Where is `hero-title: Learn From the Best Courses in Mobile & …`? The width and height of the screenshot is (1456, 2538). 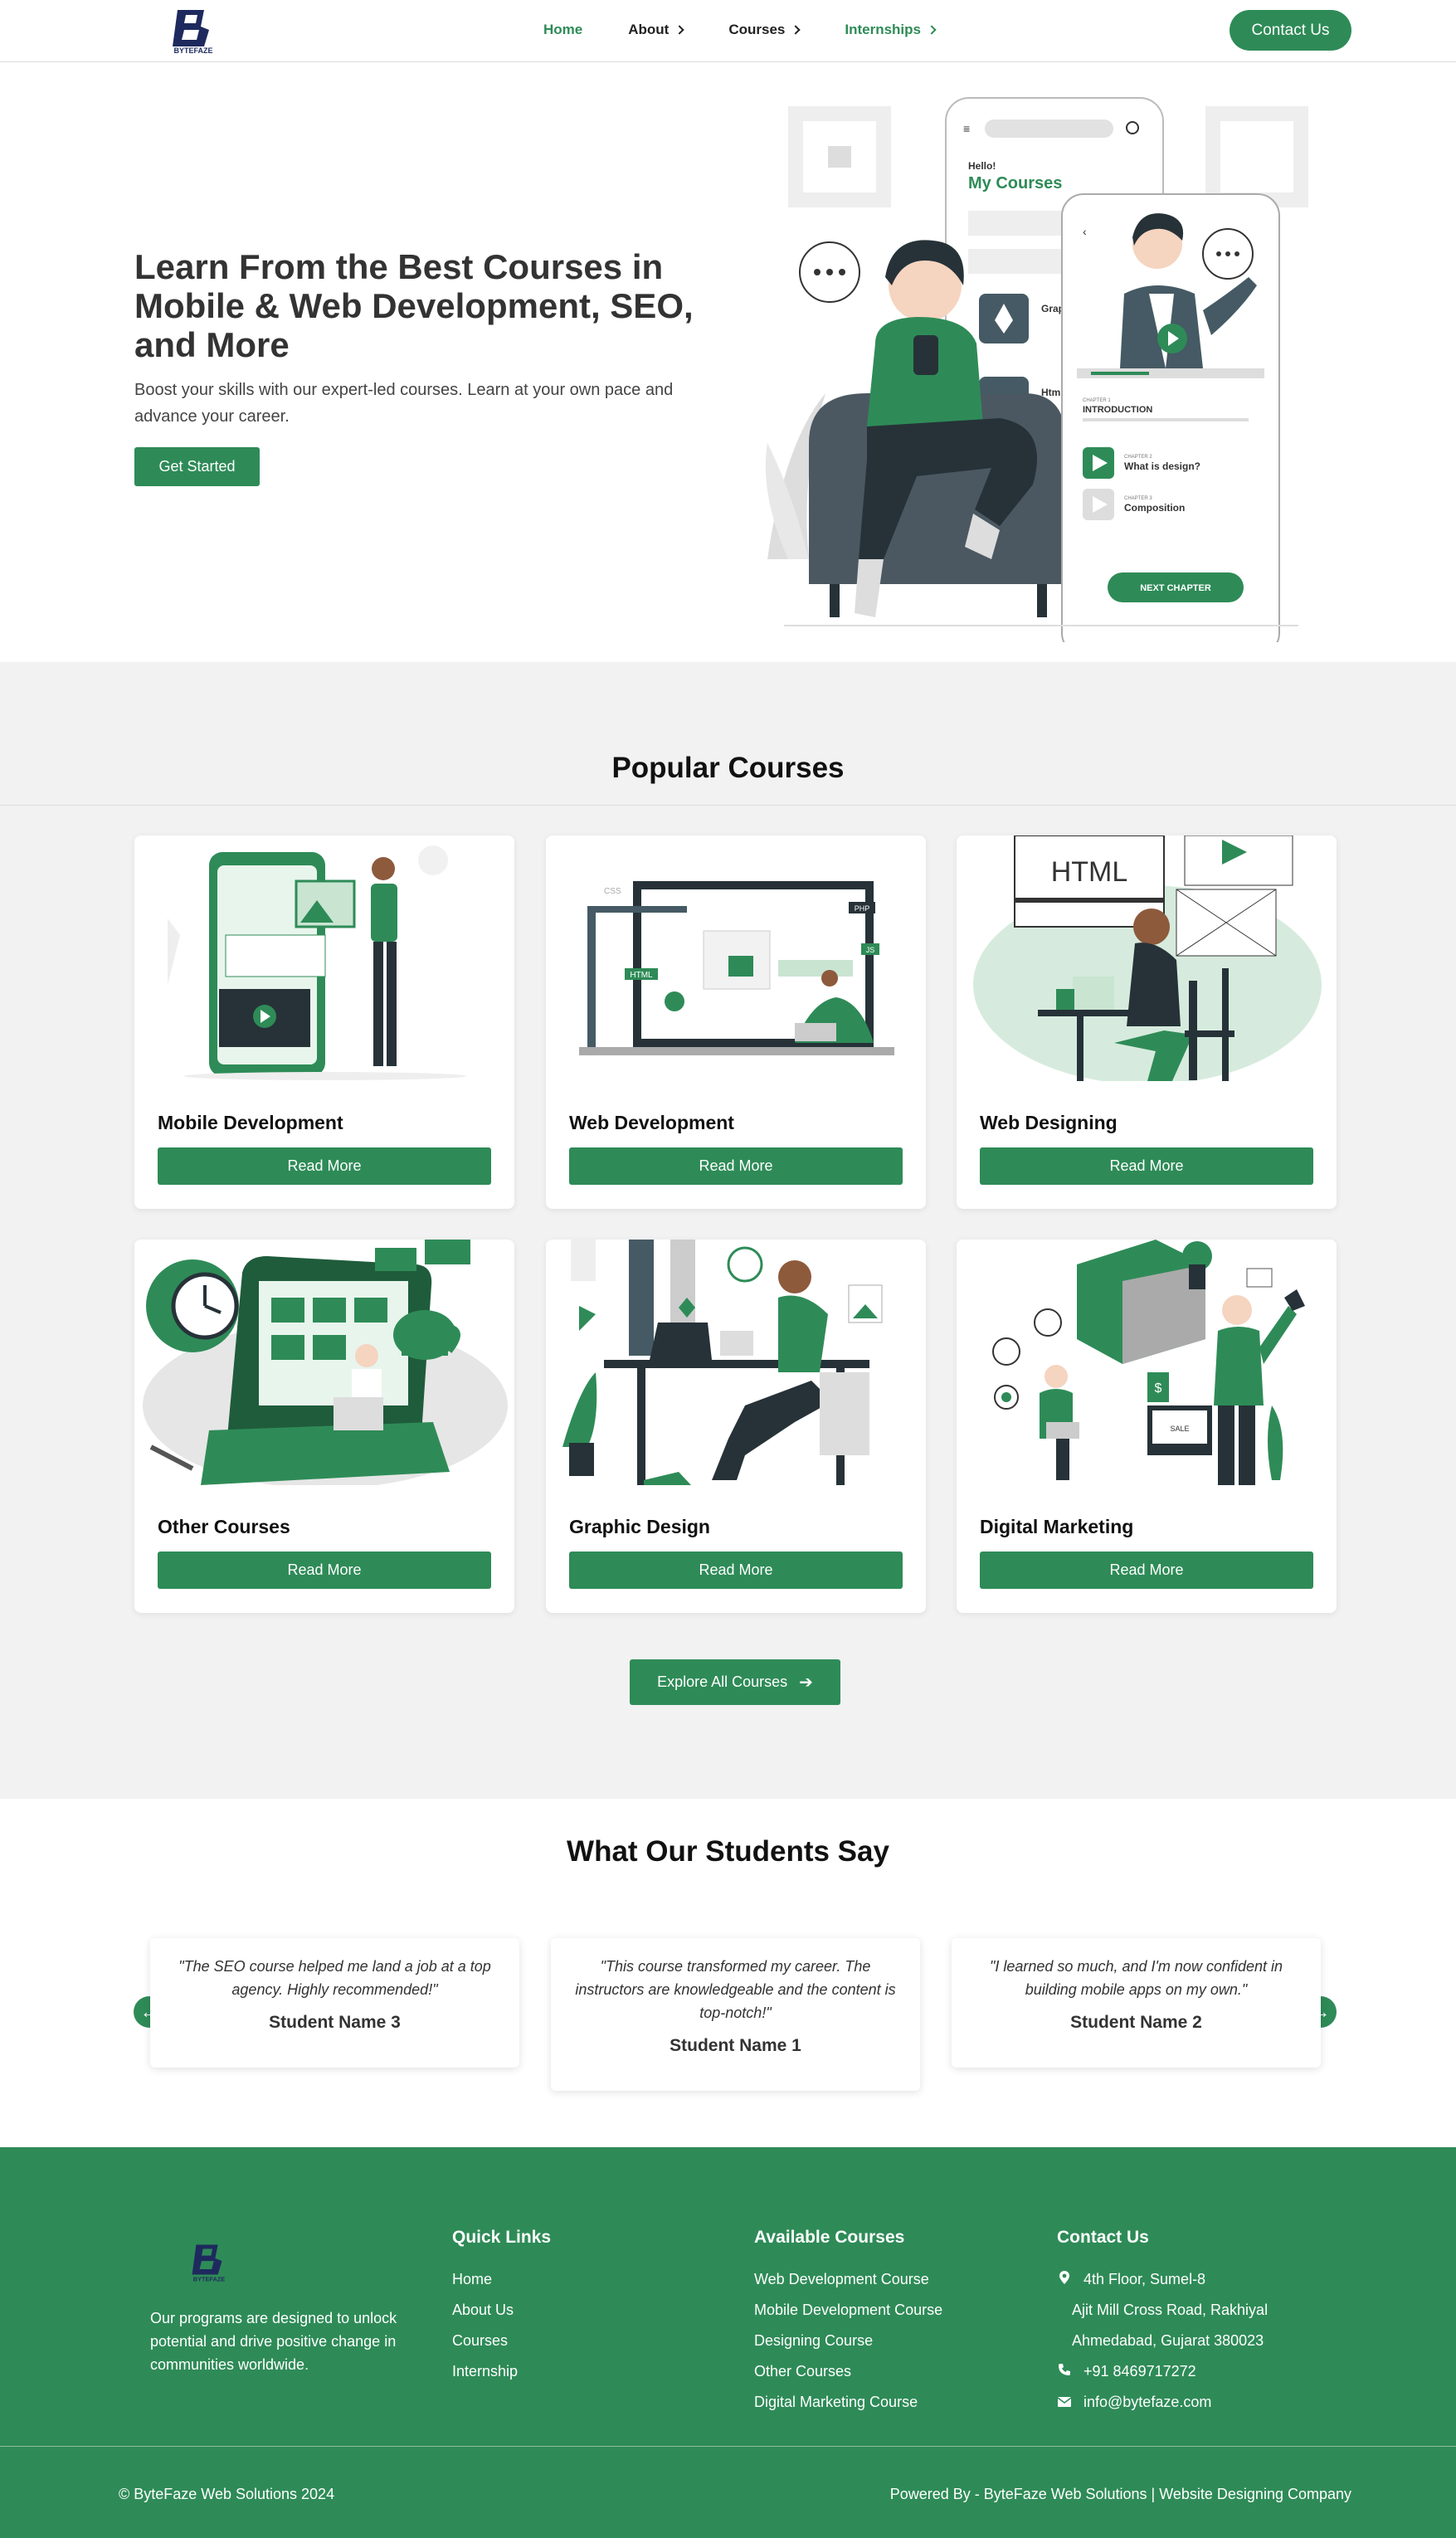 hero-title: Learn From the Best Courses in Mobile & … is located at coordinates (414, 306).